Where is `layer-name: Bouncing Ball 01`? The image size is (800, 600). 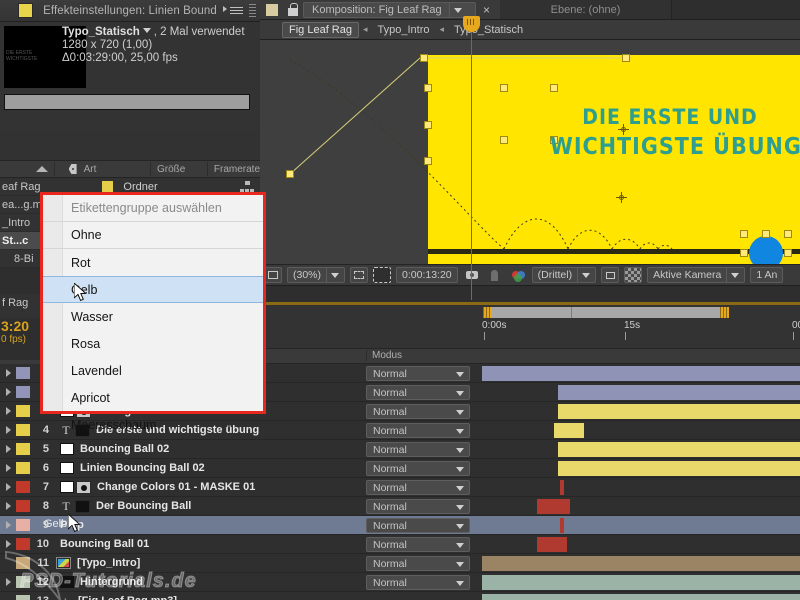
layer-name: Bouncing Ball 01 is located at coordinates (104, 544).